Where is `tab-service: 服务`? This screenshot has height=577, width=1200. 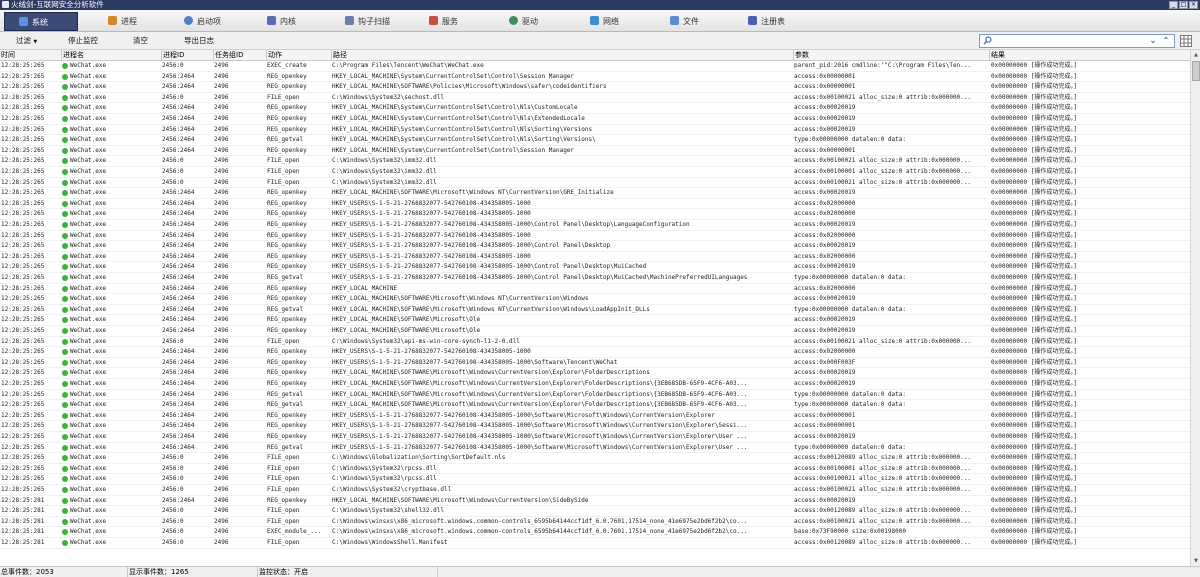 tab-service: 服务 is located at coordinates (468, 21).